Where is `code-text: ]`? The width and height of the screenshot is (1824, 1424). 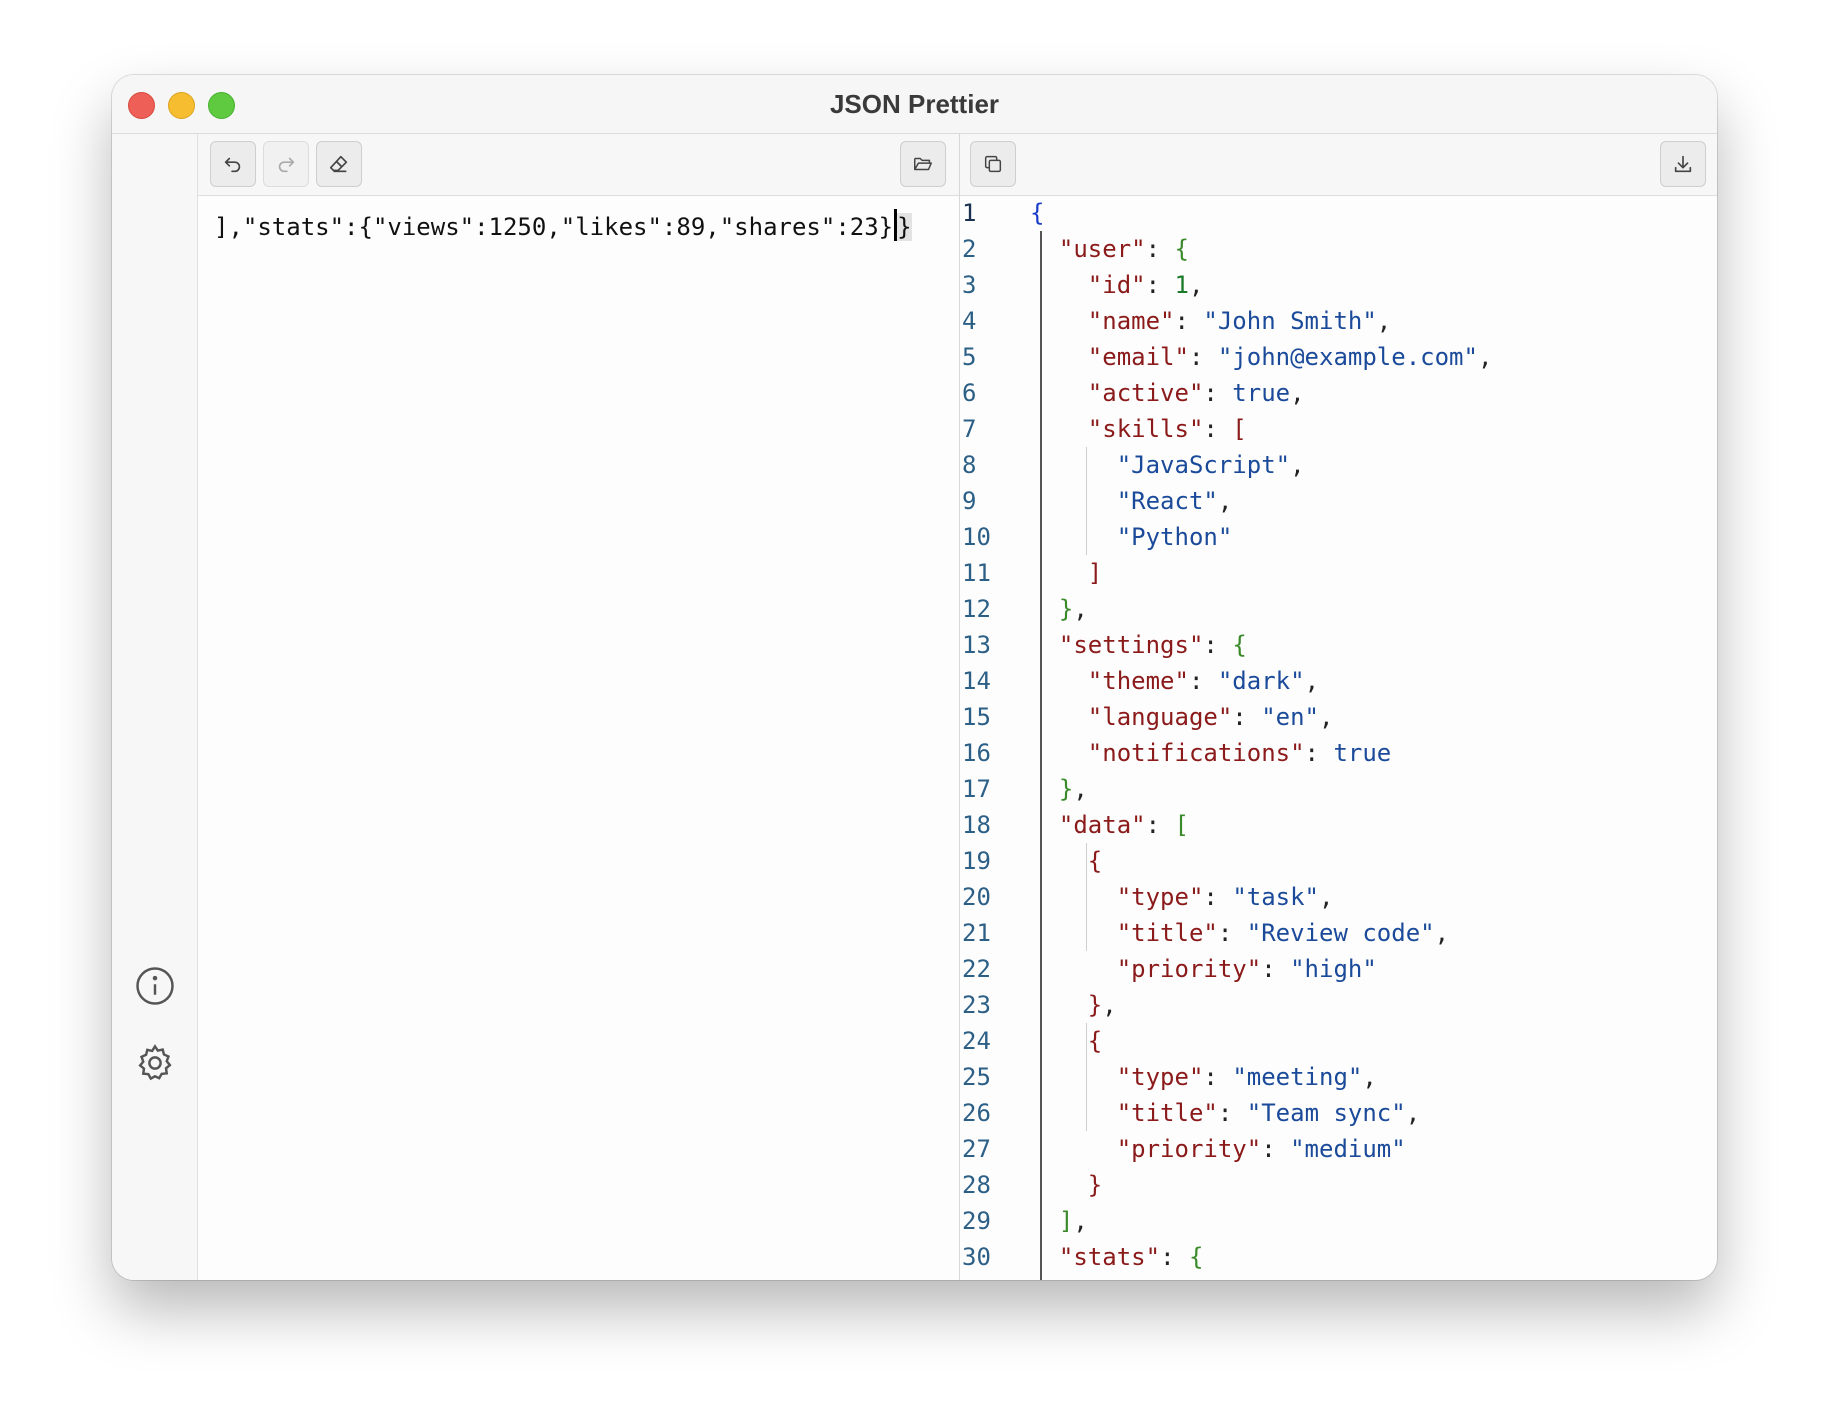
code-text: ] is located at coordinates (1095, 573).